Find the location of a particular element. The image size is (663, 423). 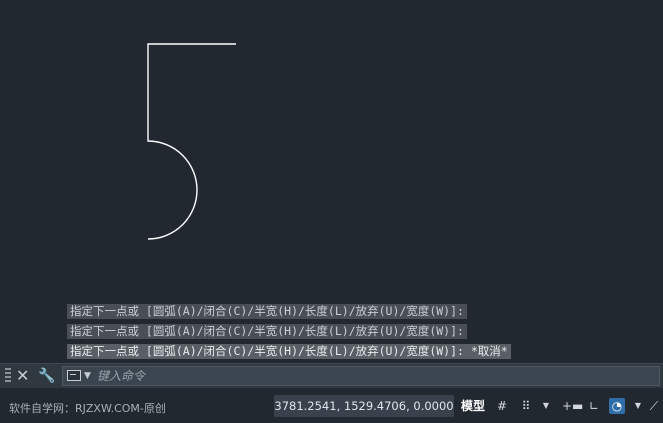

ortho-icon: ∟ is located at coordinates (594, 406).